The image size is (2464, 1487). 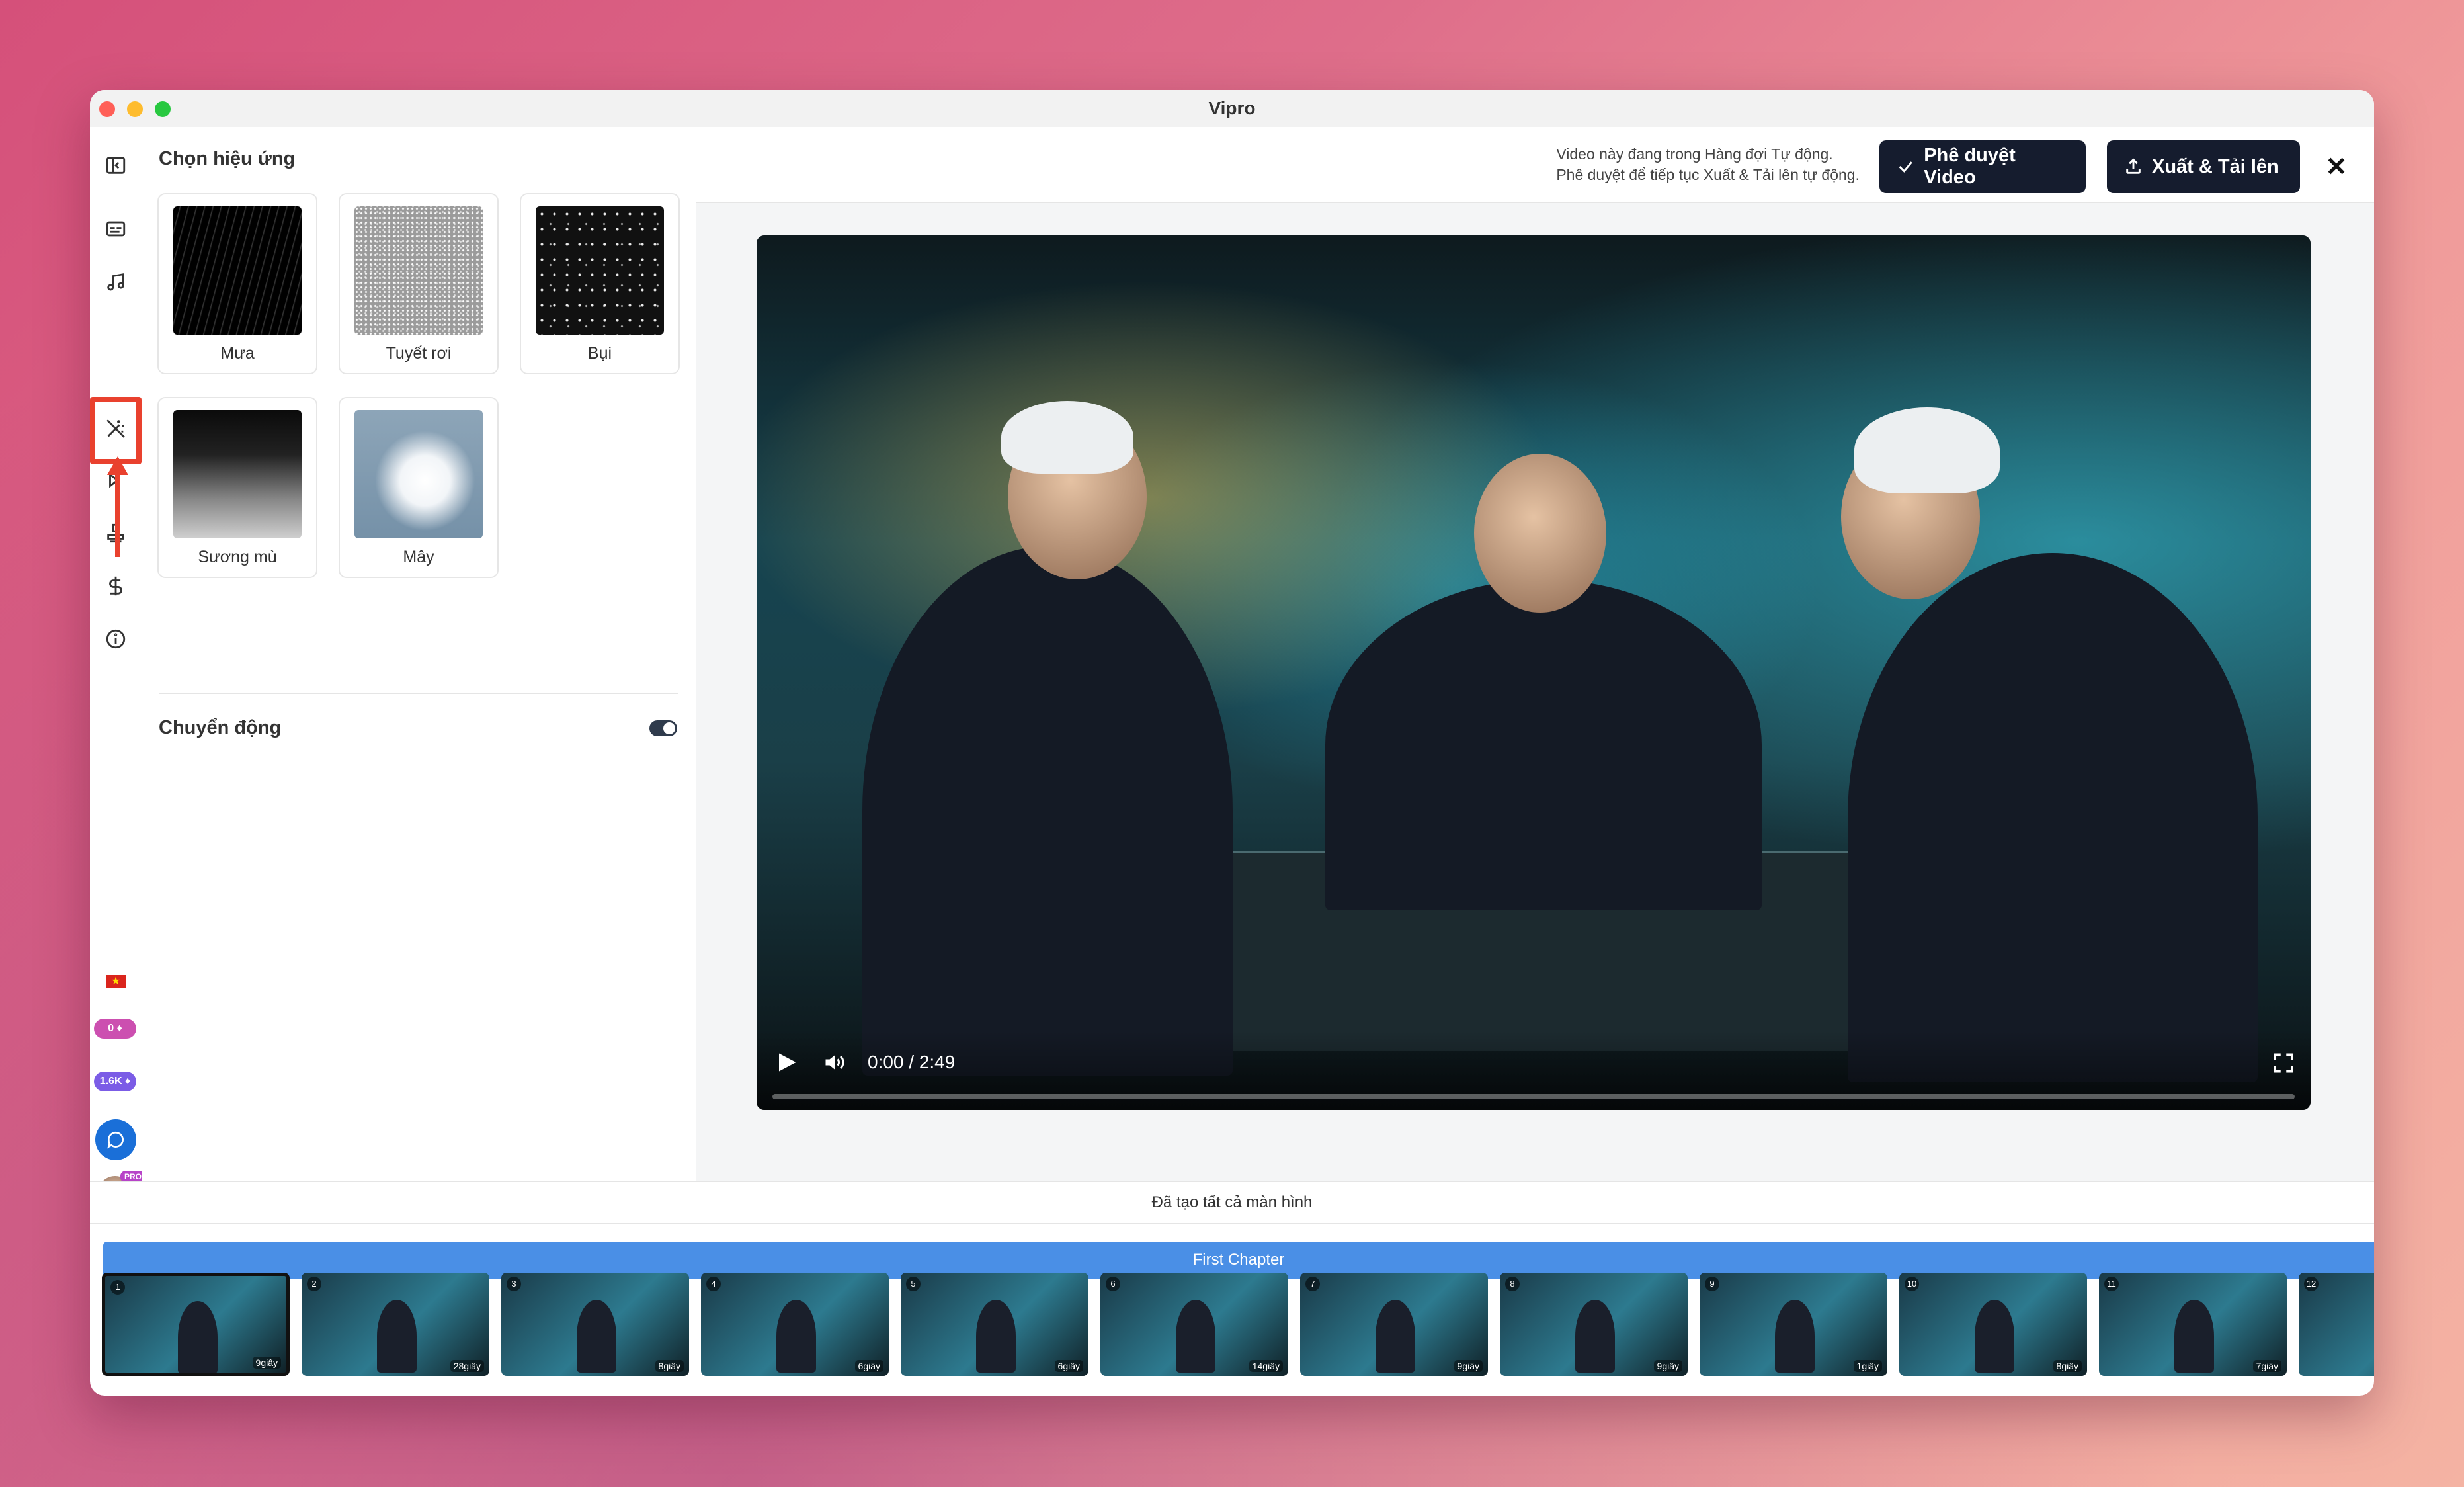 I want to click on play-icon, so click(x=787, y=1062).